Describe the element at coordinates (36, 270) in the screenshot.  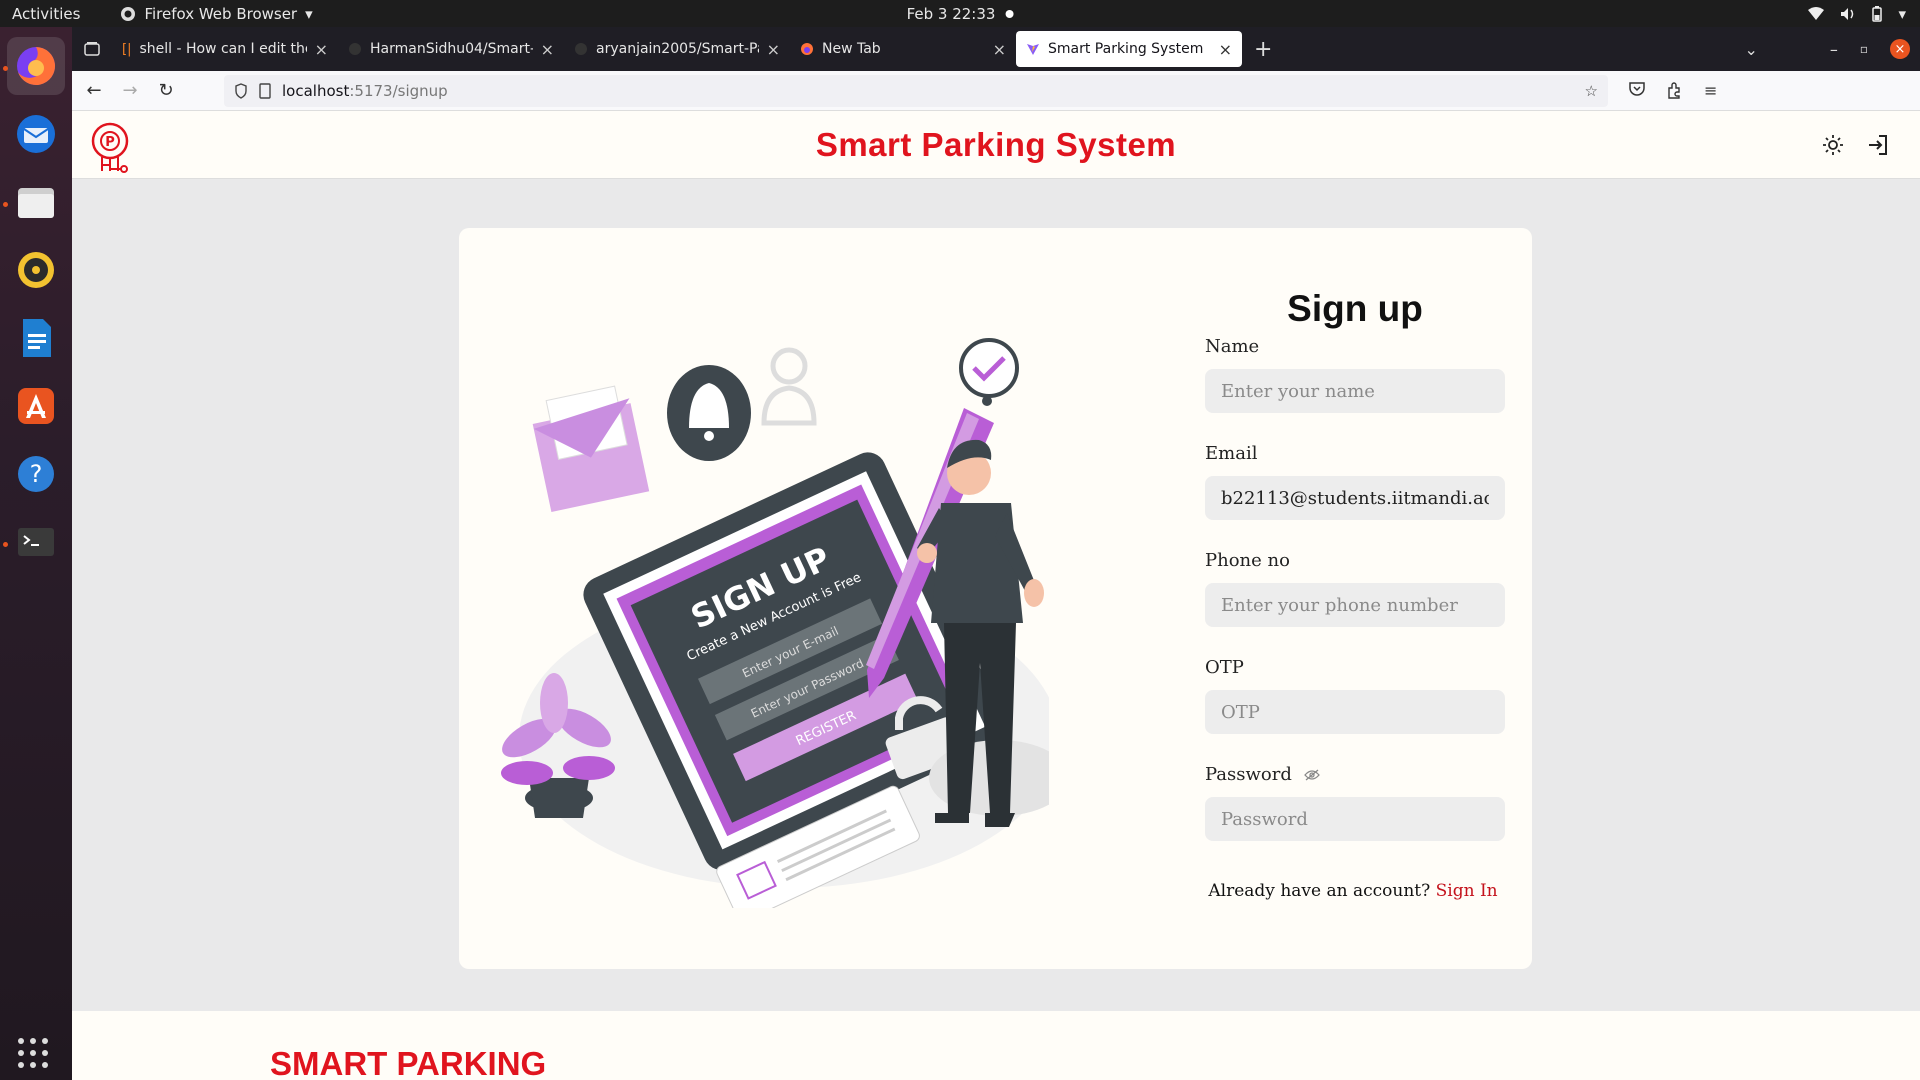
I see `dock-rhythmbox` at that location.